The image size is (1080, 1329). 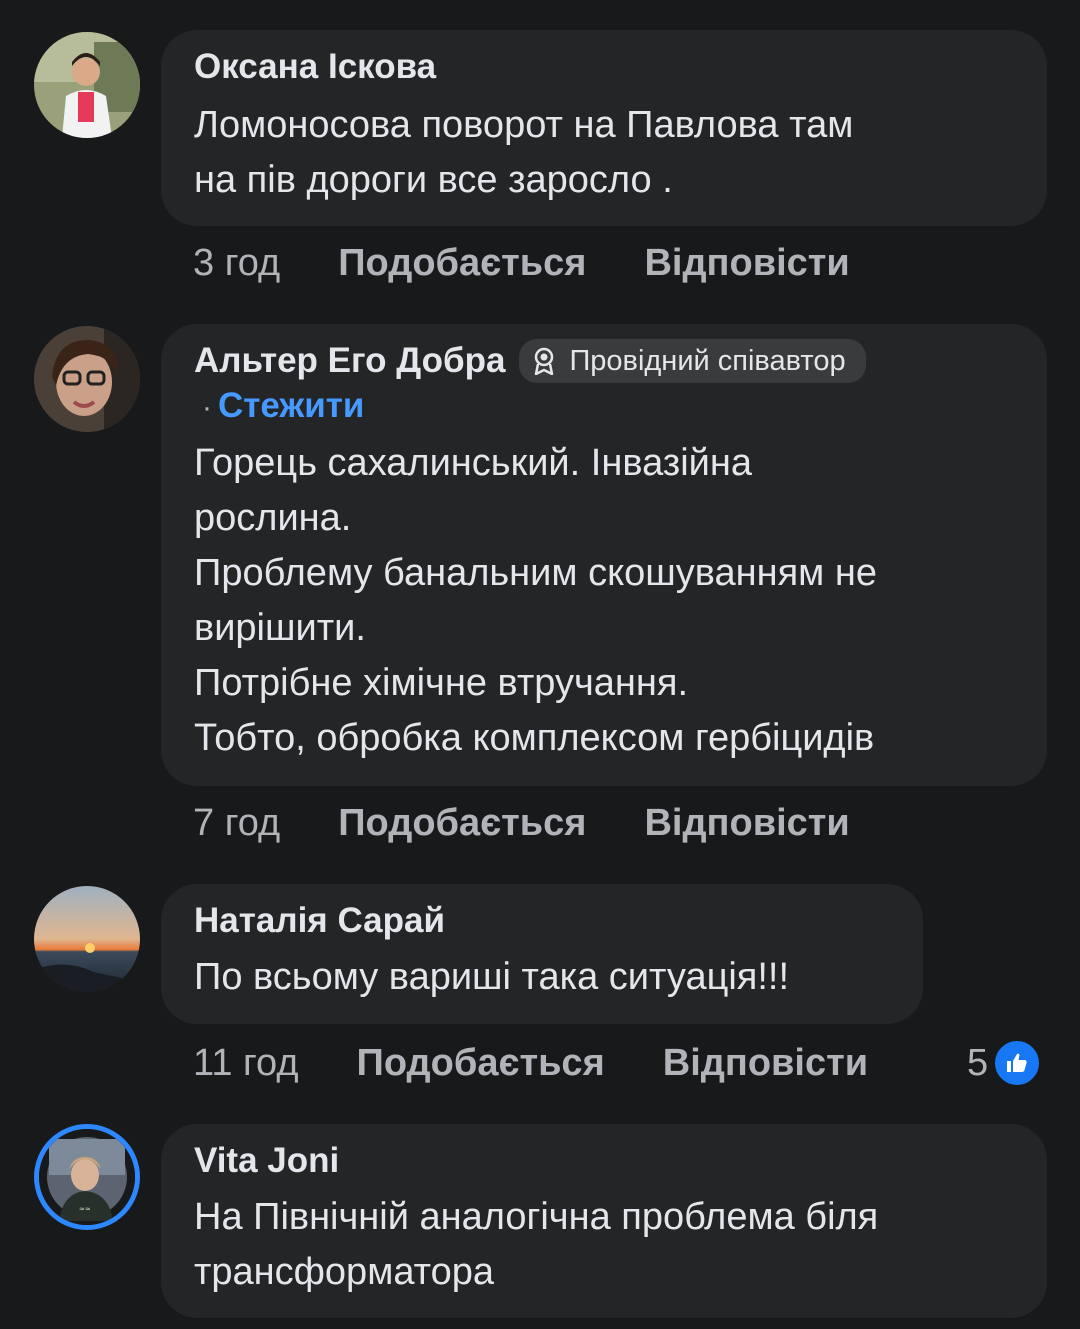 I want to click on reaction-summary: 5, so click(x=1005, y=1063).